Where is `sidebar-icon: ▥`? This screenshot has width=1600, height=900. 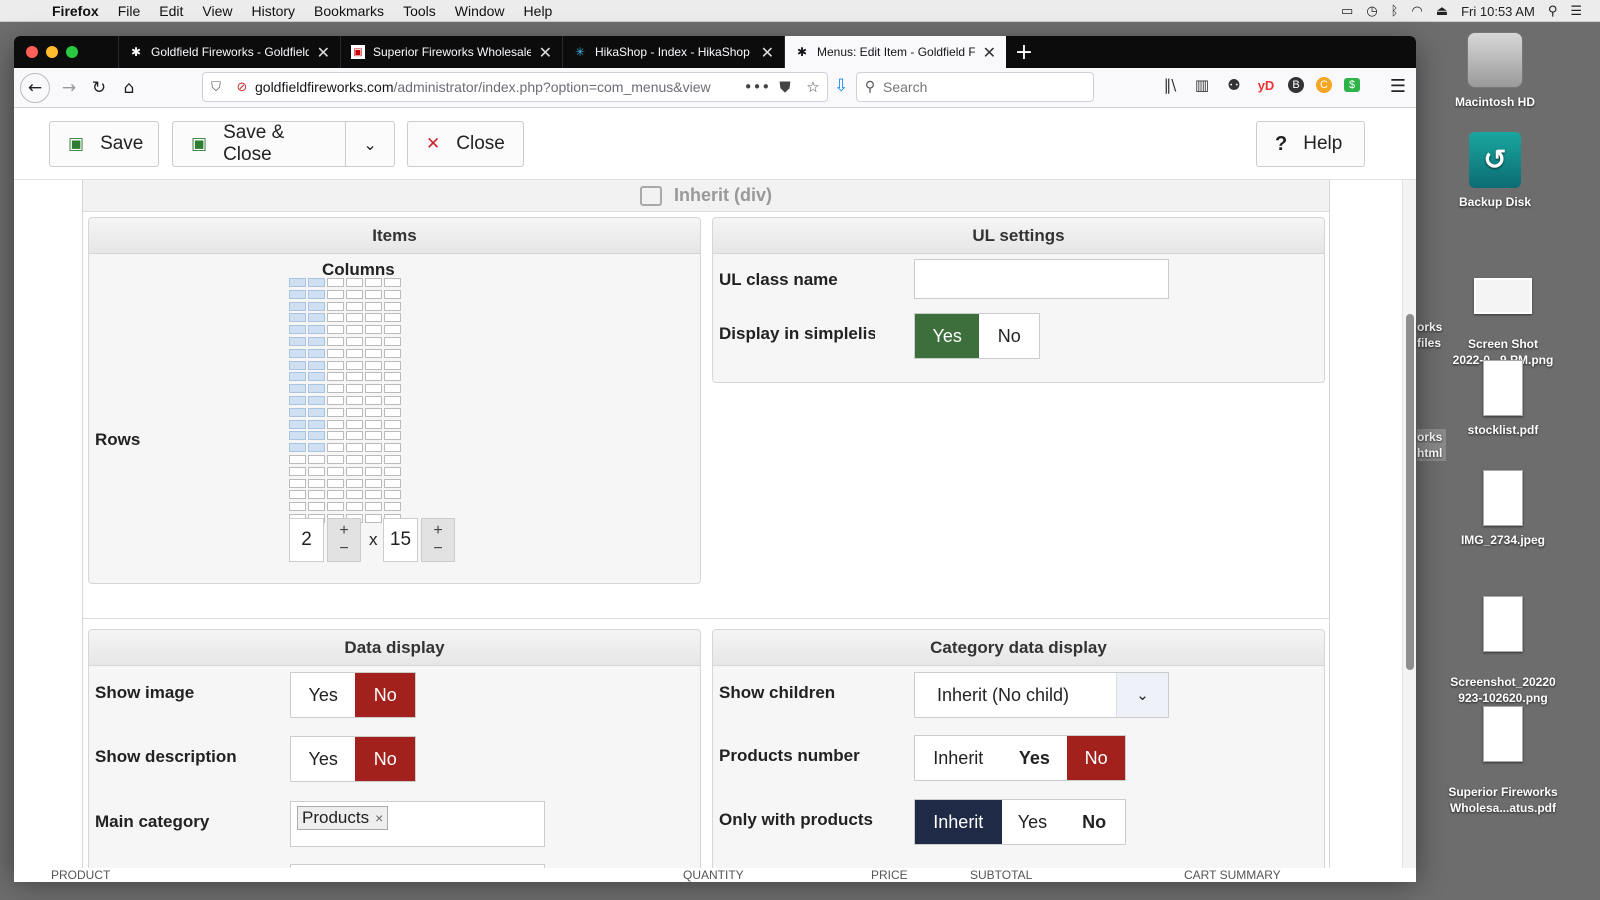
sidebar-icon: ▥ is located at coordinates (1202, 85).